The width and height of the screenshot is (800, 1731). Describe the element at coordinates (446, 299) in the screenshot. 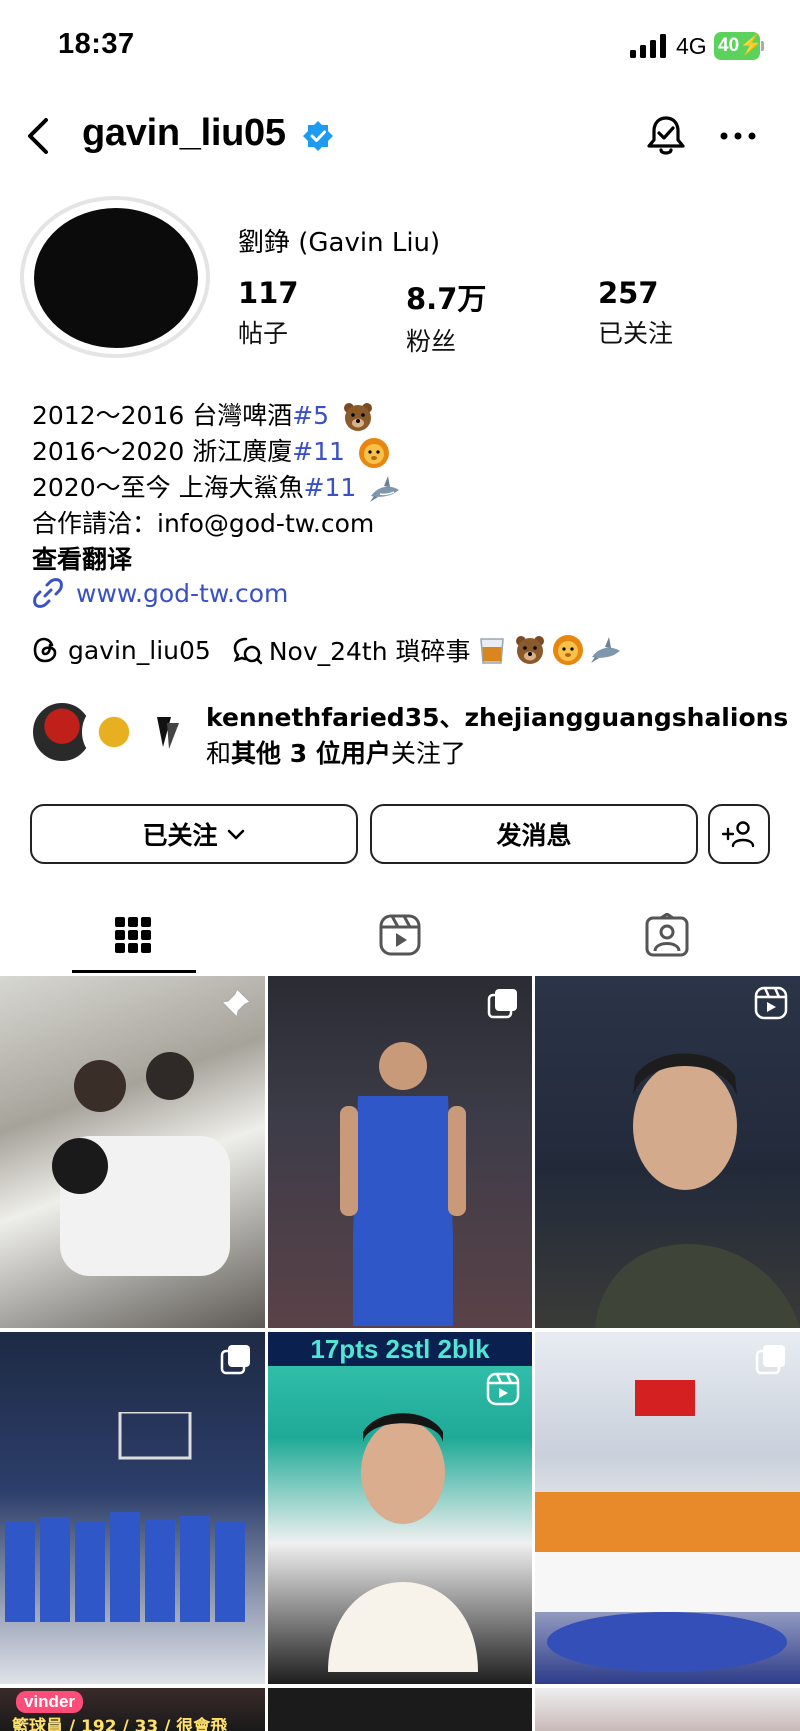

I see `stat-value: 8.7万` at that location.